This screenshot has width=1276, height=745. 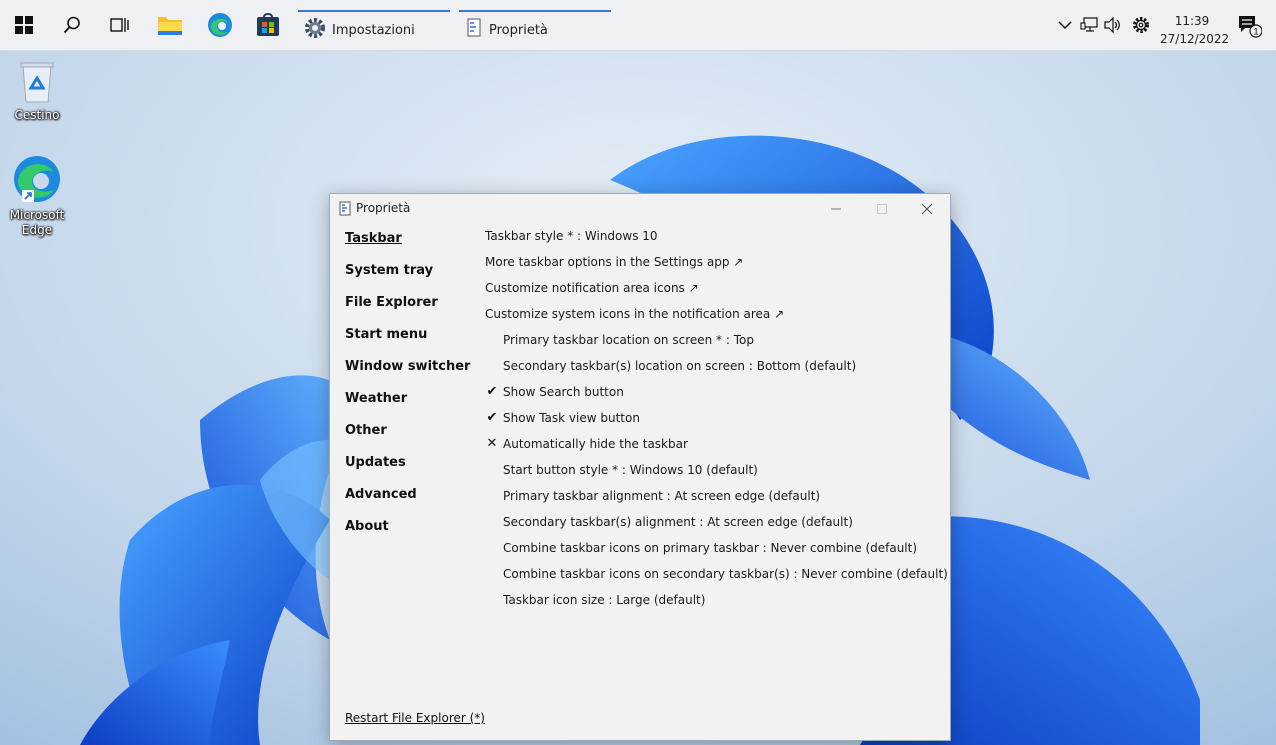 I want to click on nav-updates: Updates, so click(x=375, y=462).